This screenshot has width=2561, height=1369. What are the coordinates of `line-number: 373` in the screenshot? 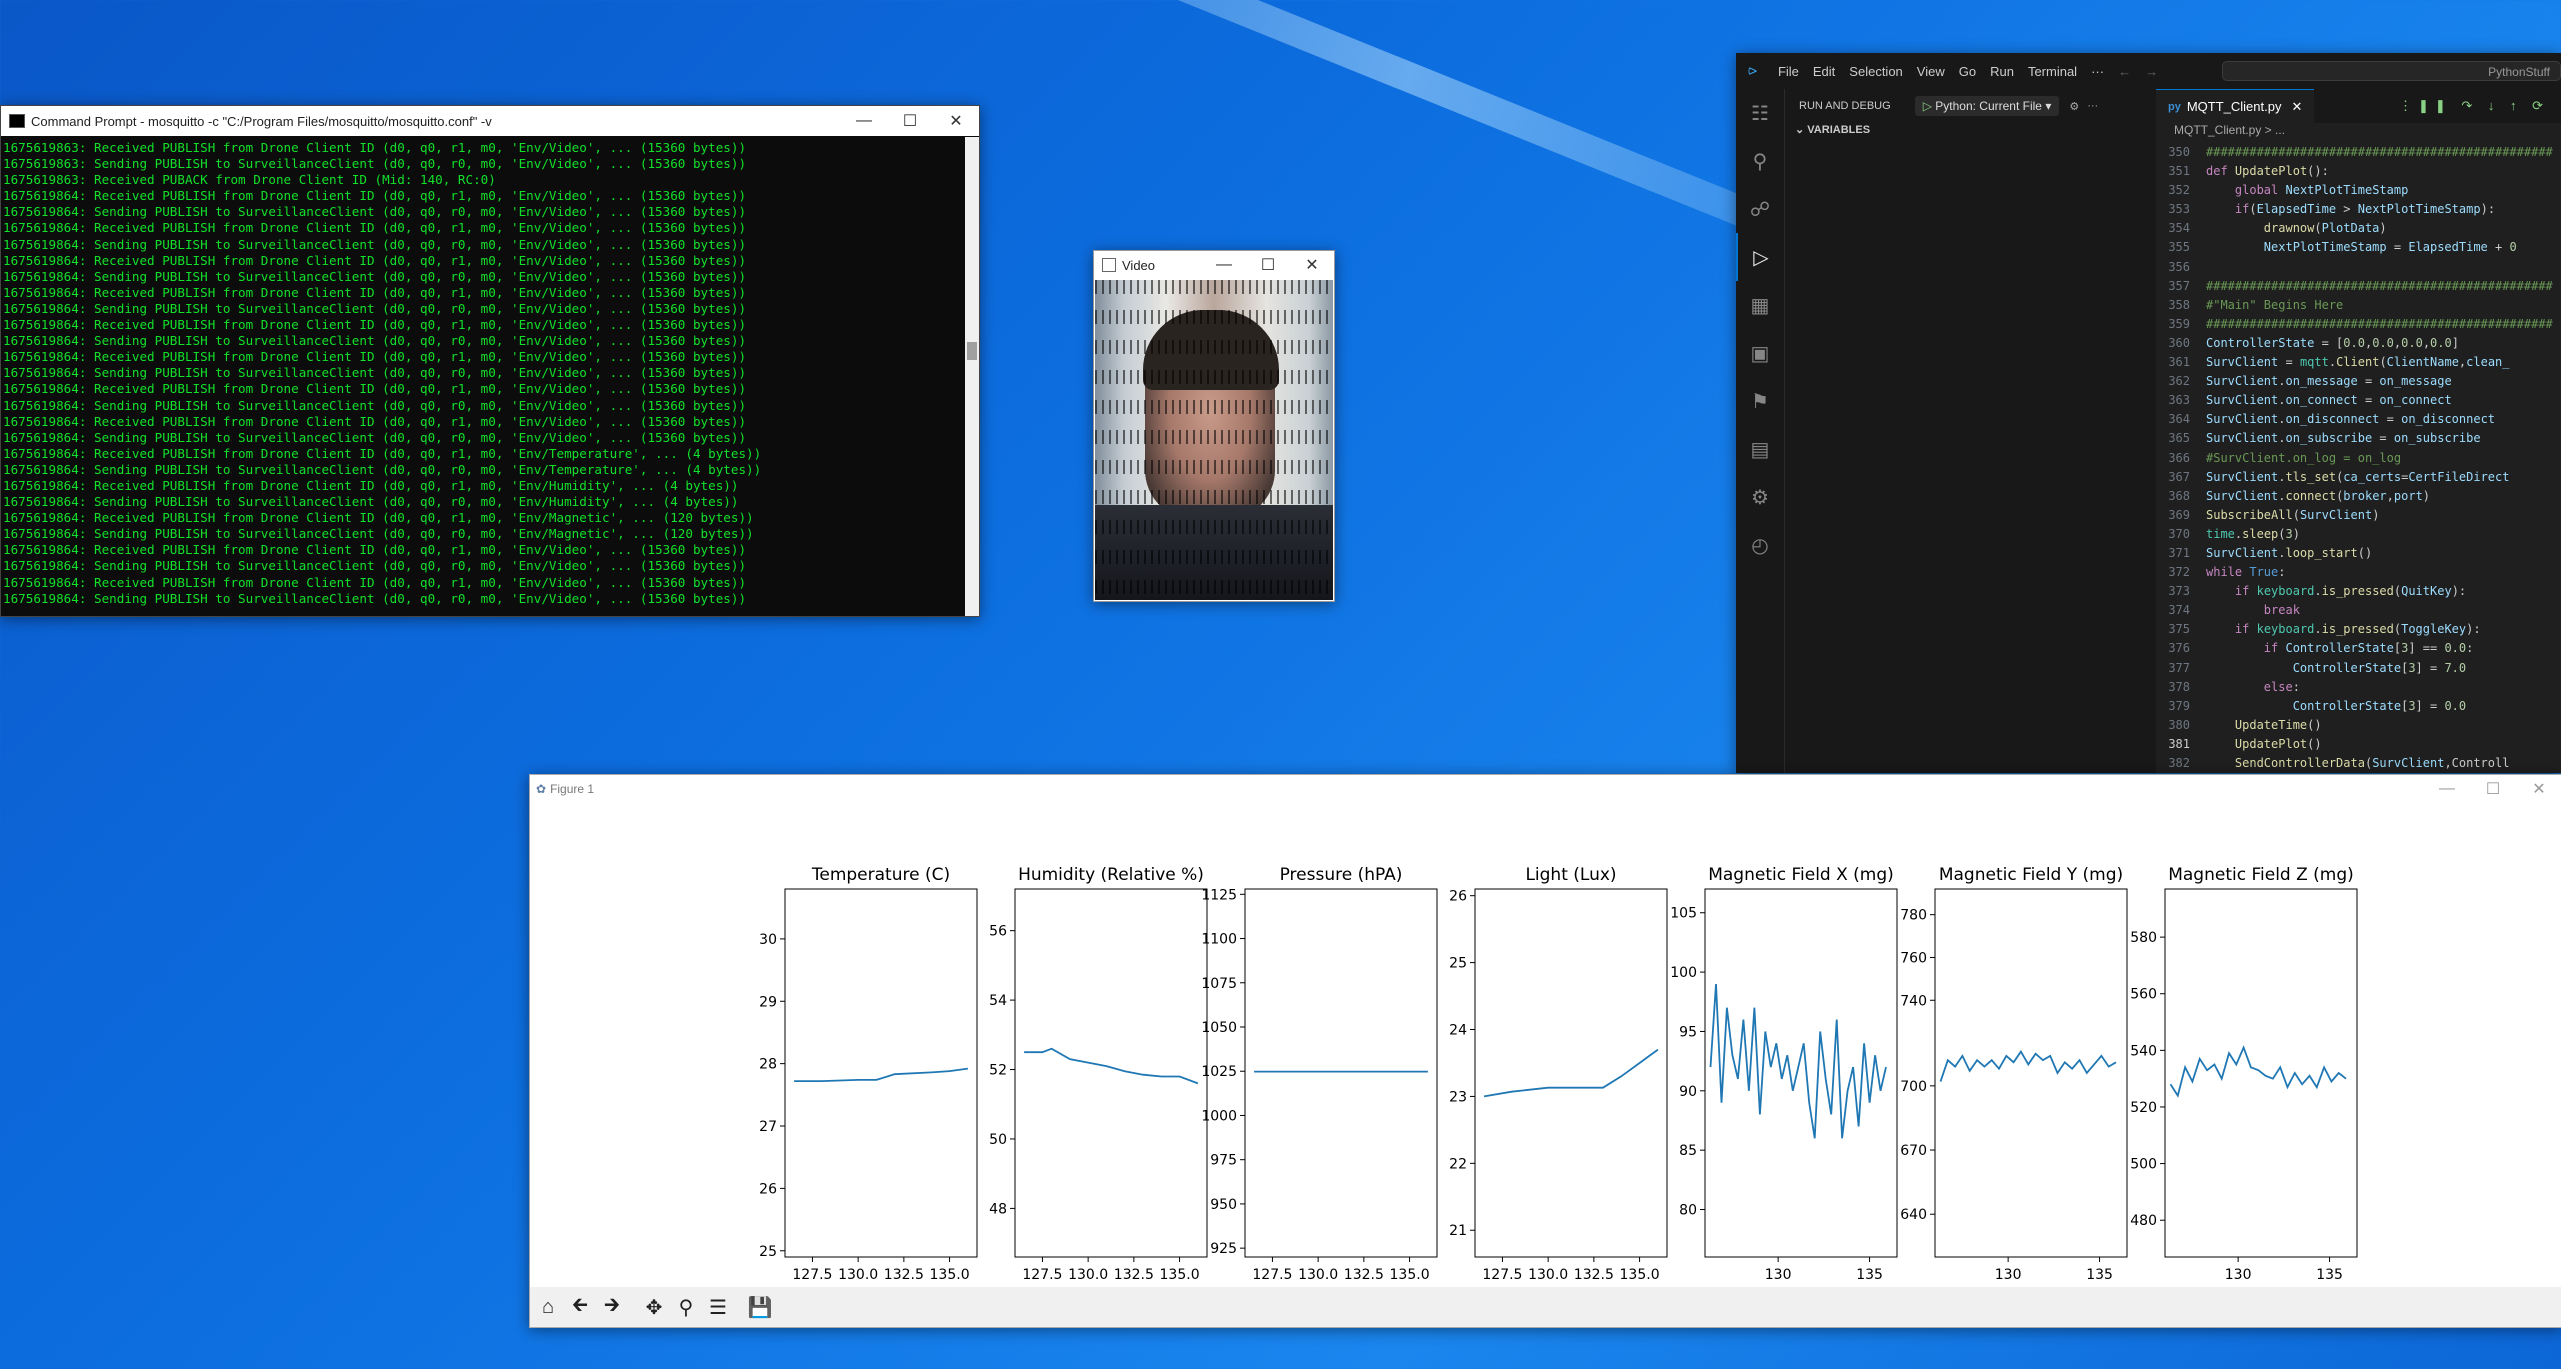 It's located at (2179, 591).